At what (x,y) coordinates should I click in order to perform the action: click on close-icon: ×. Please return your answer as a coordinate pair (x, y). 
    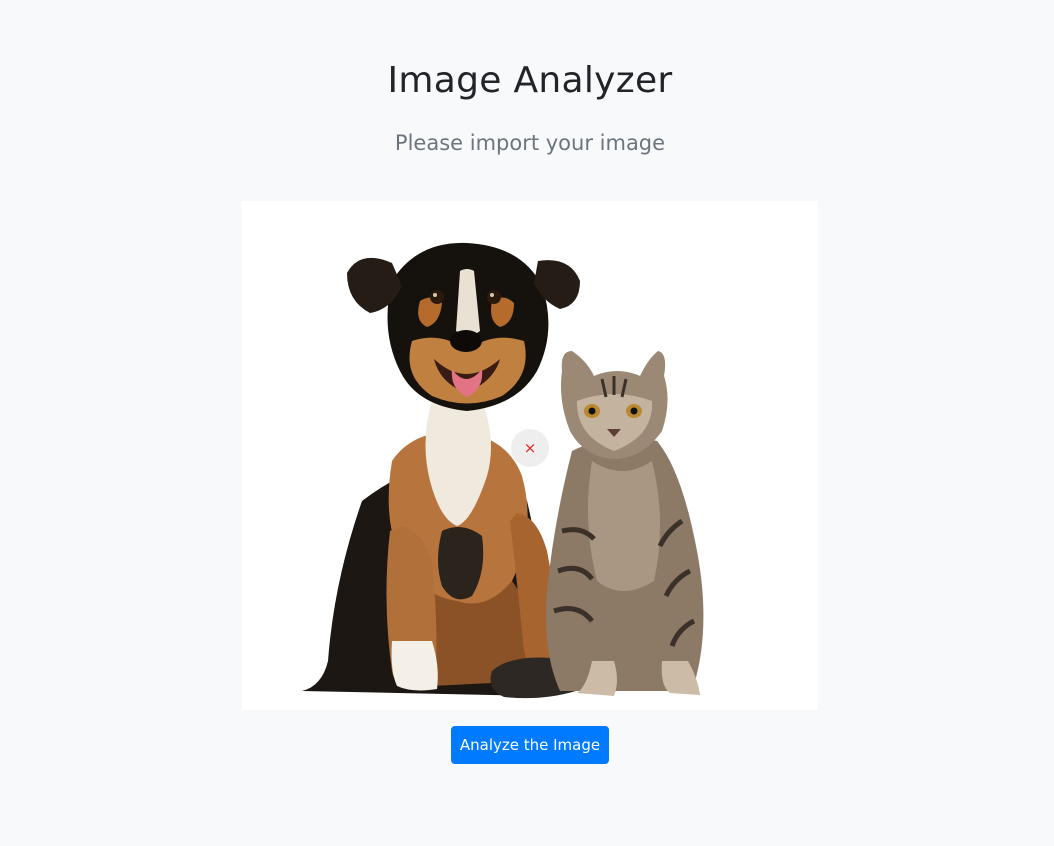
    Looking at the image, I should click on (530, 448).